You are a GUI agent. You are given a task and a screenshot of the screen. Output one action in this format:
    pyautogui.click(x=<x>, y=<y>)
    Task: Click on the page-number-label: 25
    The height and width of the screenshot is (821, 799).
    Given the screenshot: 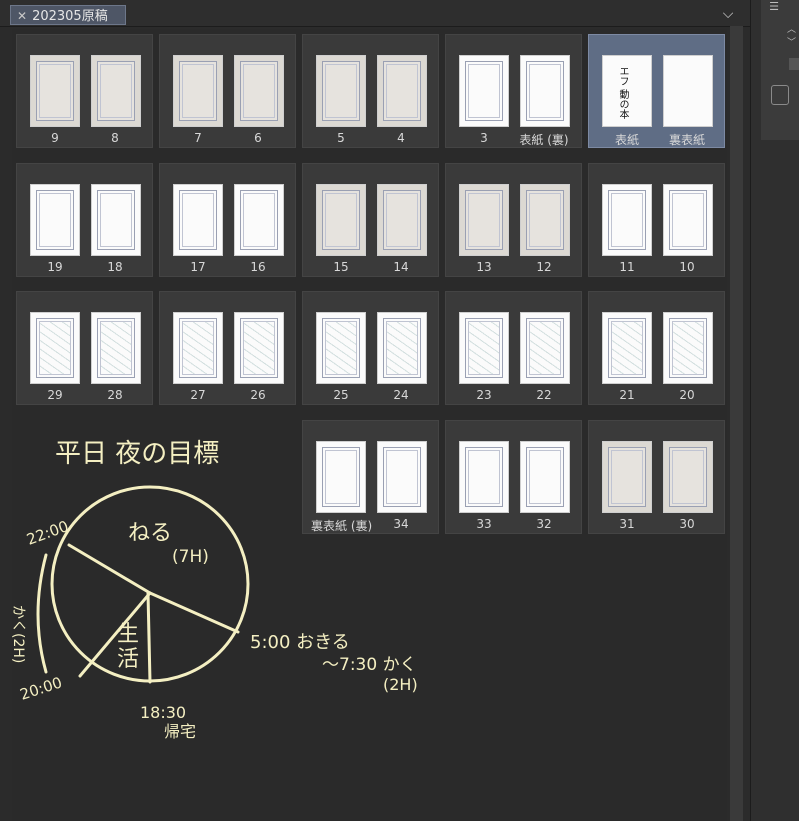 What is the action you would take?
    pyautogui.click(x=341, y=395)
    